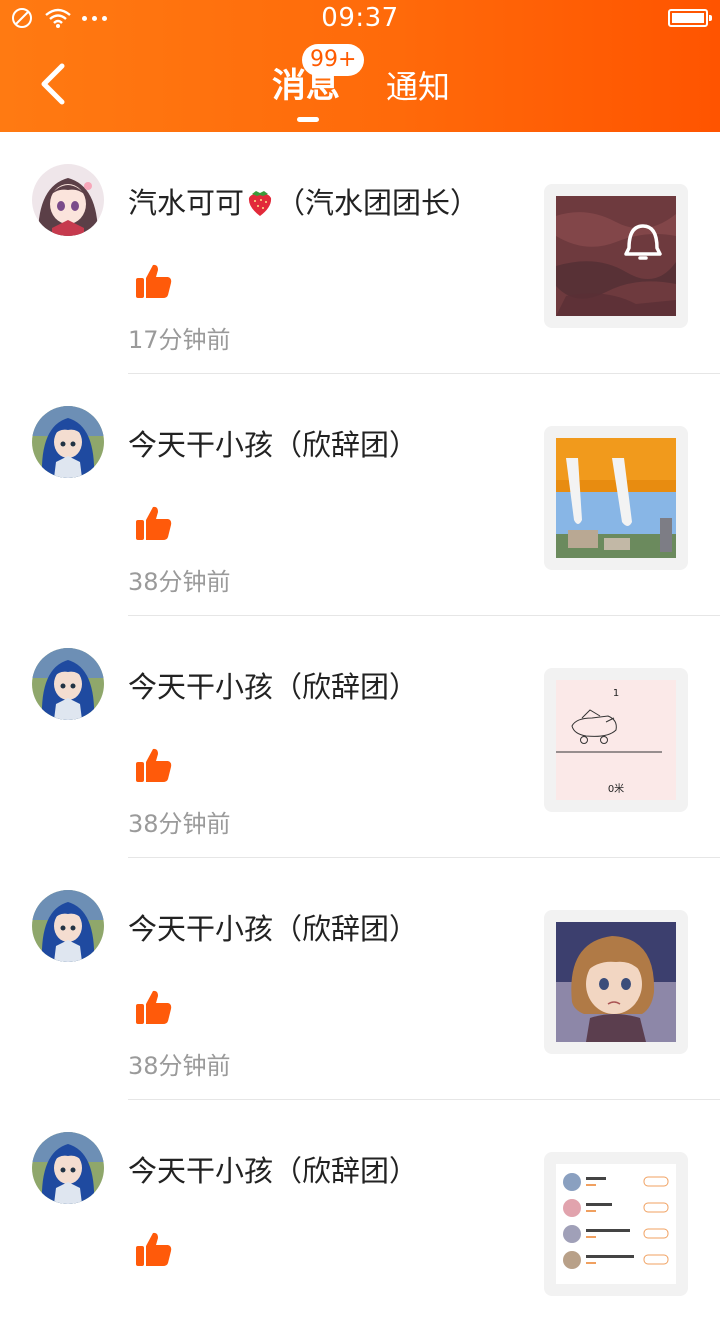 The width and height of the screenshot is (720, 1342). What do you see at coordinates (260, 203) in the screenshot?
I see `strawberry-emoji` at bounding box center [260, 203].